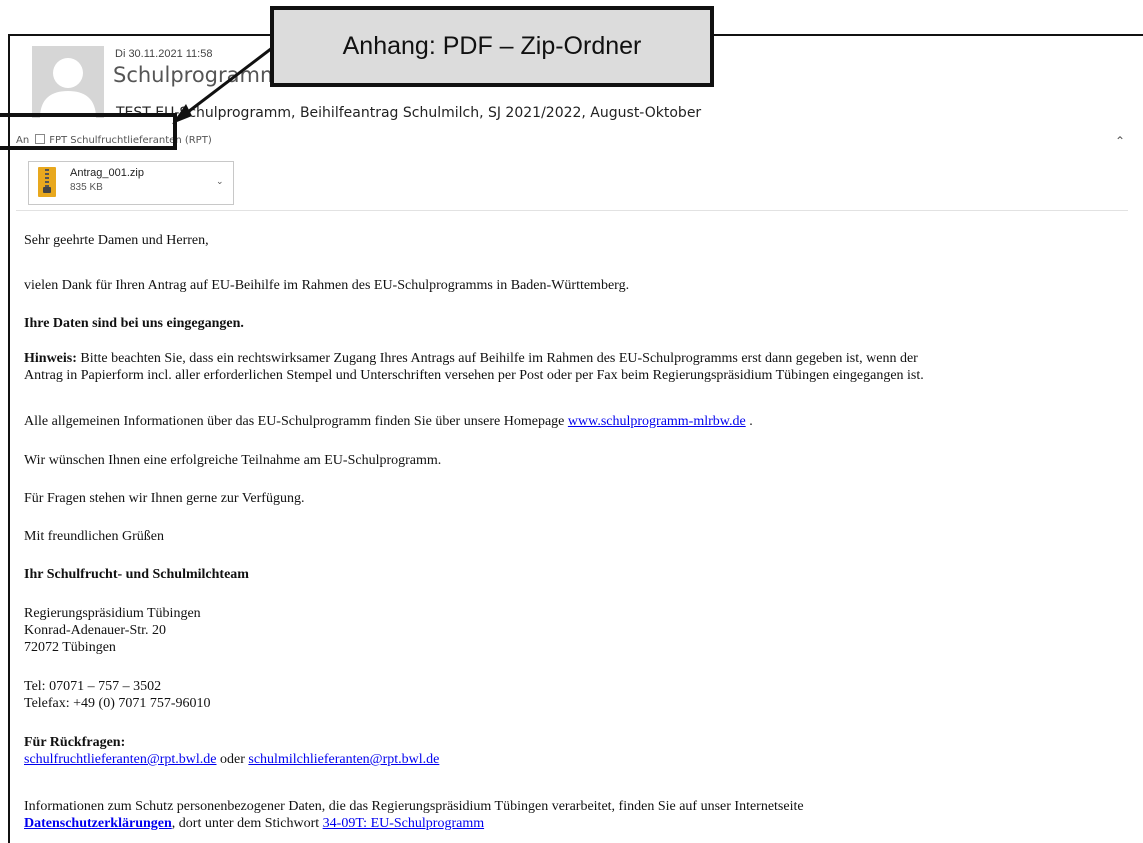 Image resolution: width=1143 pixels, height=843 pixels. Describe the element at coordinates (247, 823) in the screenshot. I see `privacy-mid: , dort unter dem Stichwort` at that location.